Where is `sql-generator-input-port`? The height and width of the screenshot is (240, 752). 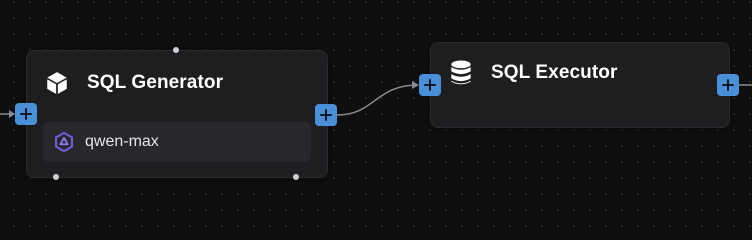 sql-generator-input-port is located at coordinates (26, 114).